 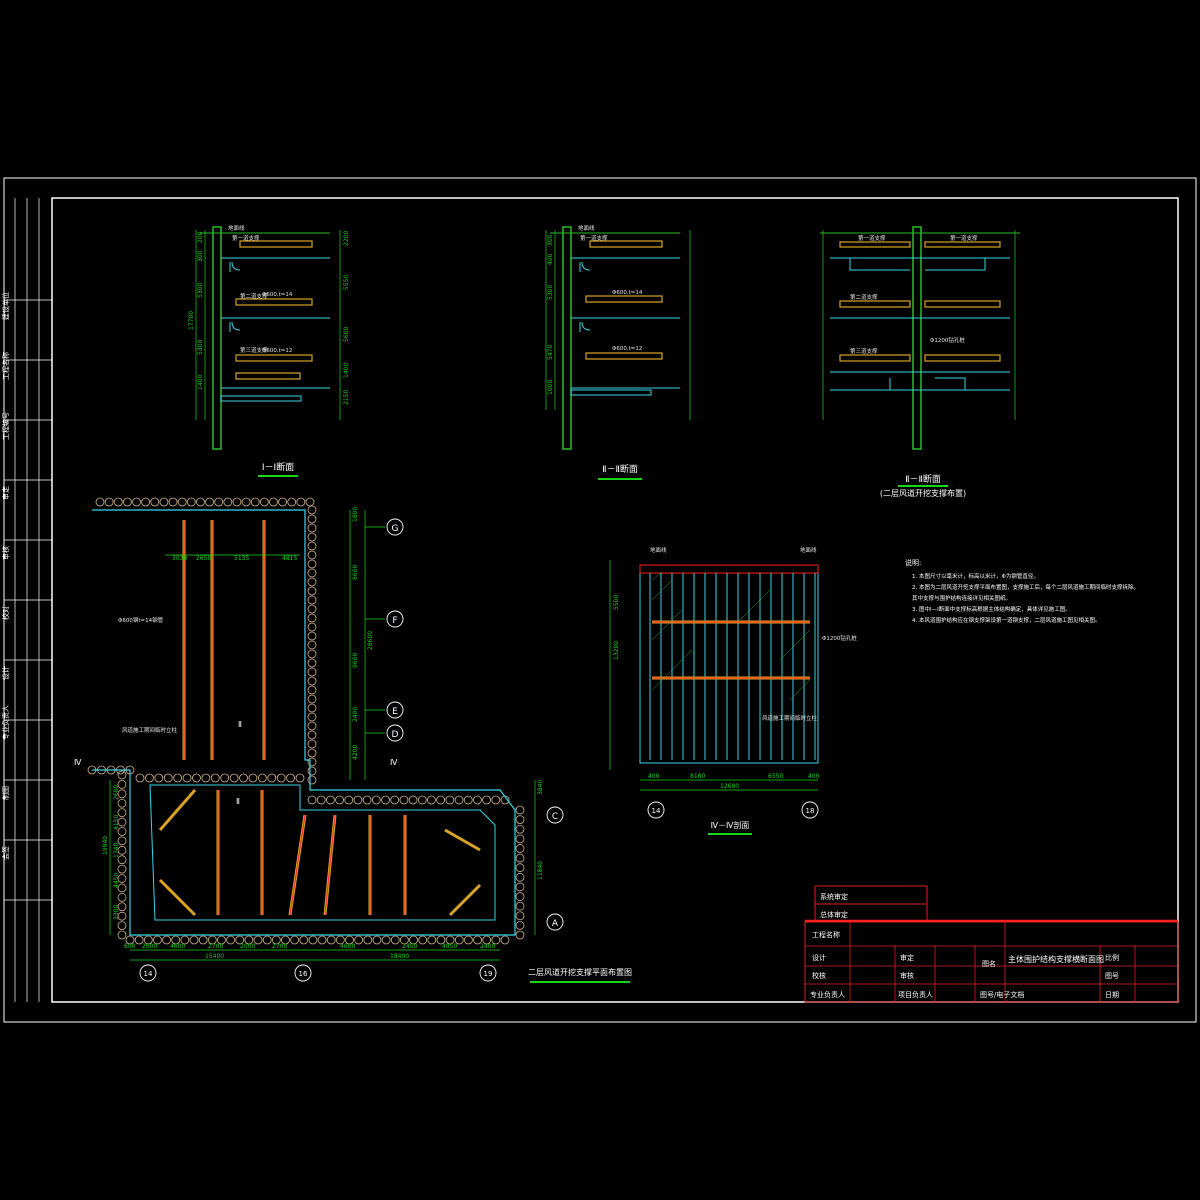 I want to click on tb-pm: 项目负责人, so click(x=915, y=994).